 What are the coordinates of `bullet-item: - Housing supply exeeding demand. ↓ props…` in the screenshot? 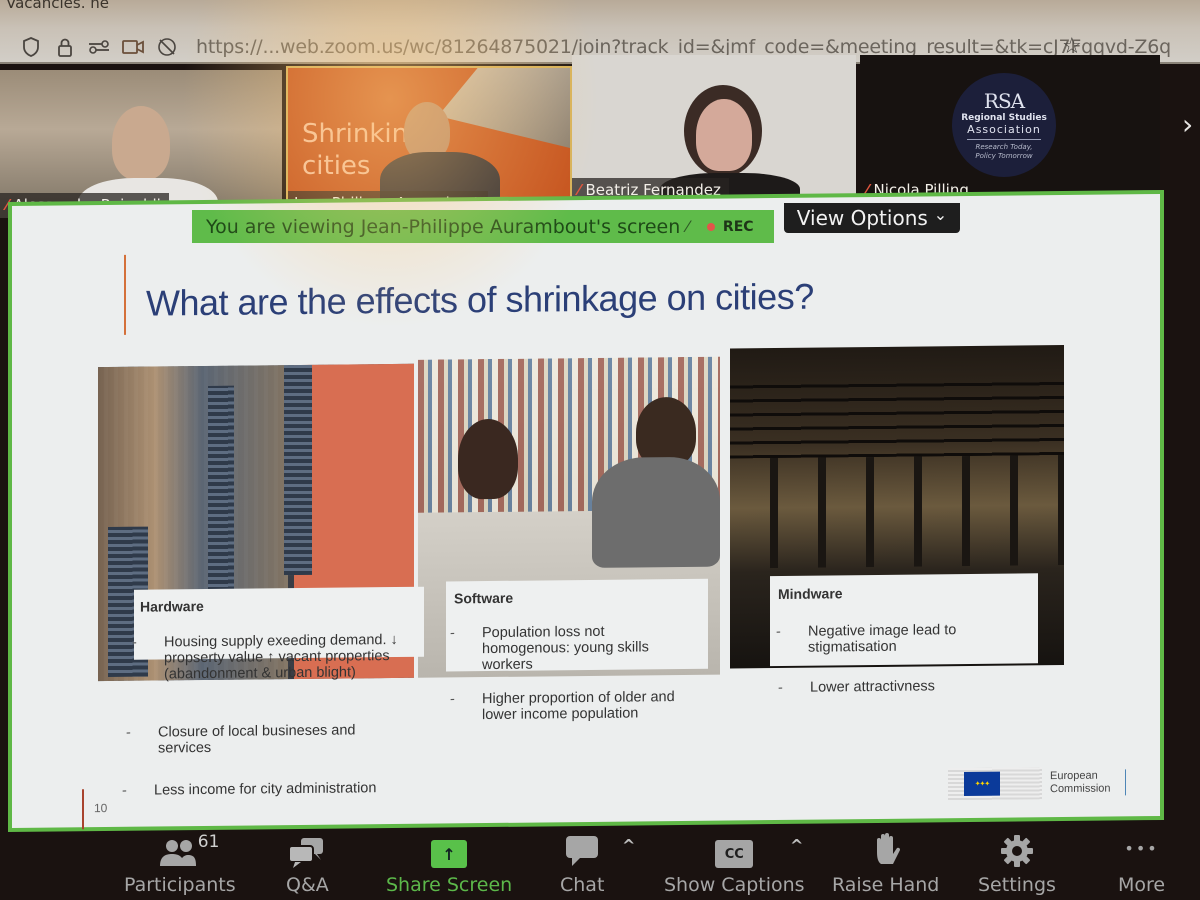 It's located at (268, 657).